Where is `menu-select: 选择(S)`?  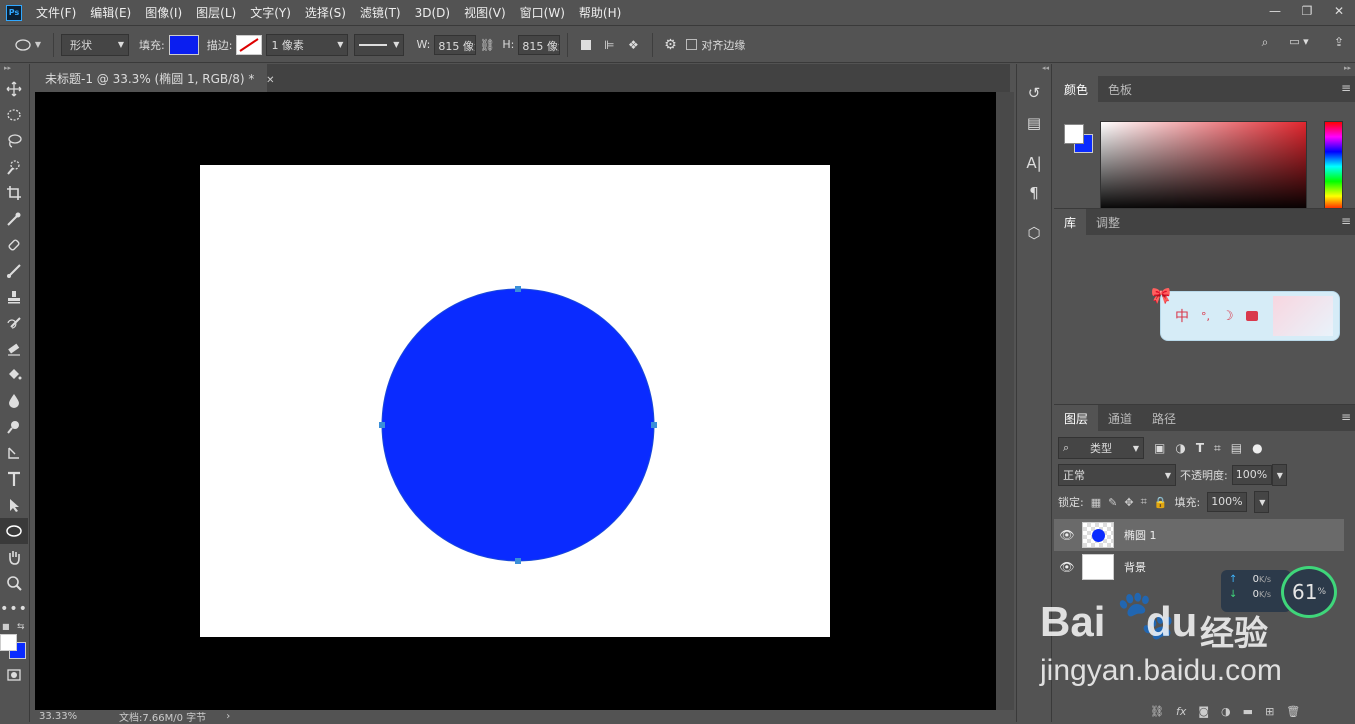
menu-select: 选择(S) is located at coordinates (325, 12).